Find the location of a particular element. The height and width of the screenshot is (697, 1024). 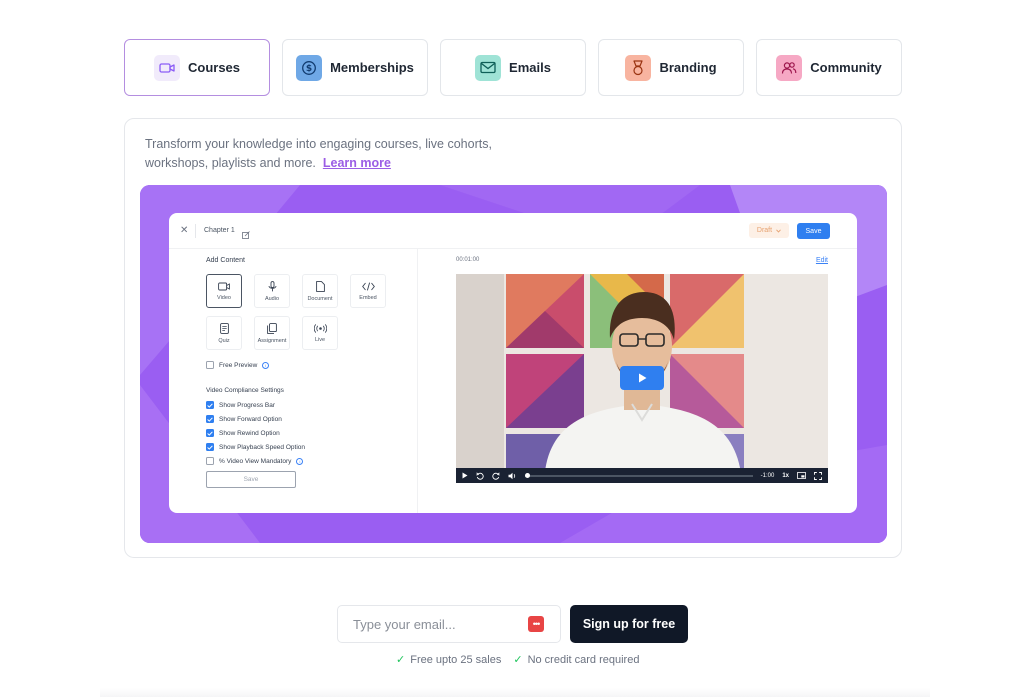

content-type-assignment: Assignment is located at coordinates (272, 333).